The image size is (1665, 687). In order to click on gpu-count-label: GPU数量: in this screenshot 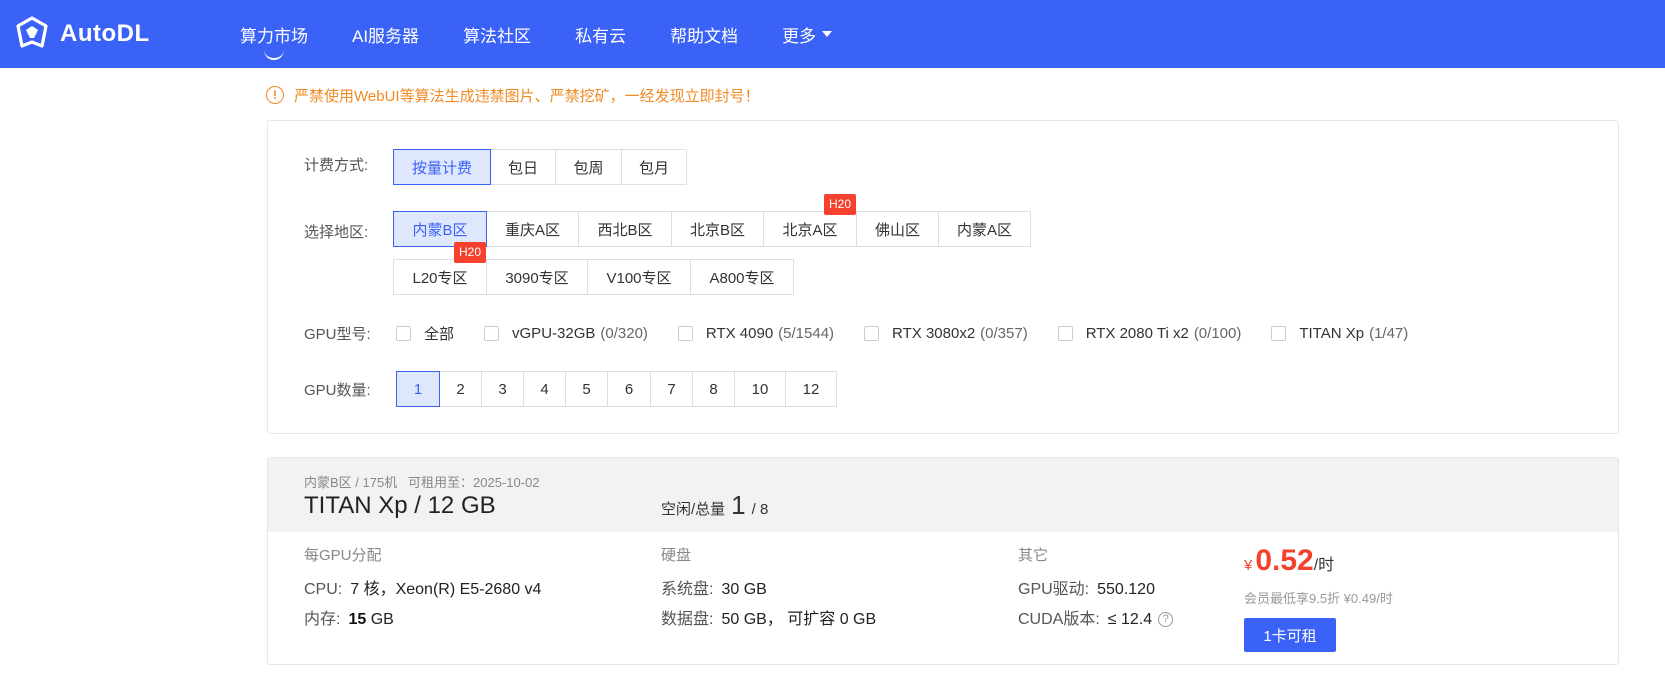, I will do `click(337, 390)`.